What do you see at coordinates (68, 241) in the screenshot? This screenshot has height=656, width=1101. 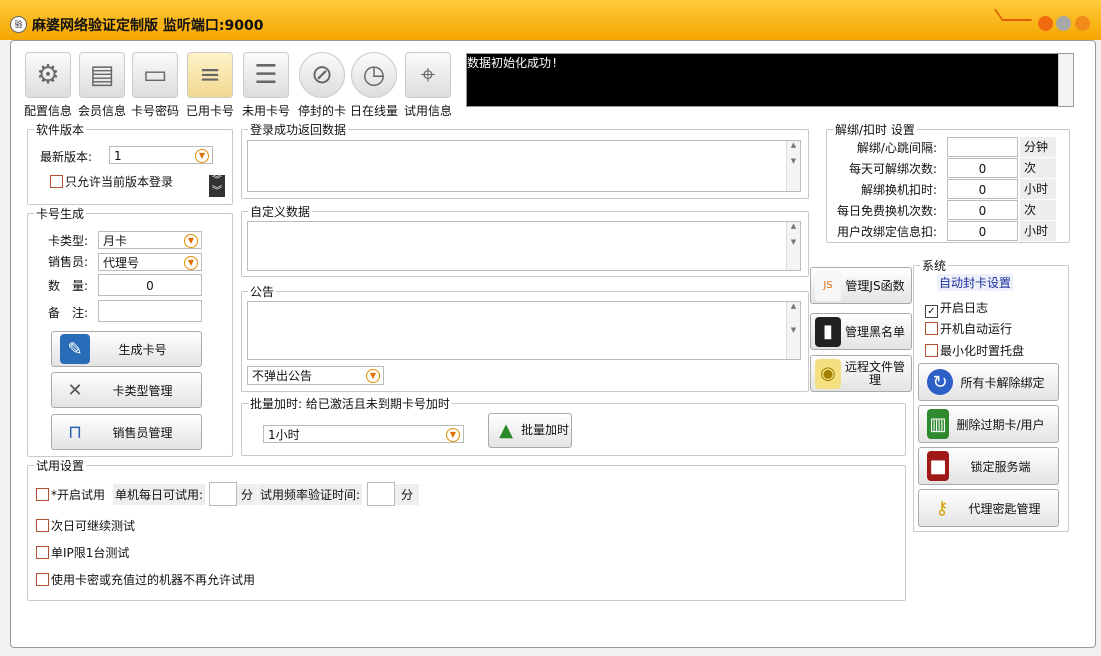 I see `card-type-label: 卡类型:` at bounding box center [68, 241].